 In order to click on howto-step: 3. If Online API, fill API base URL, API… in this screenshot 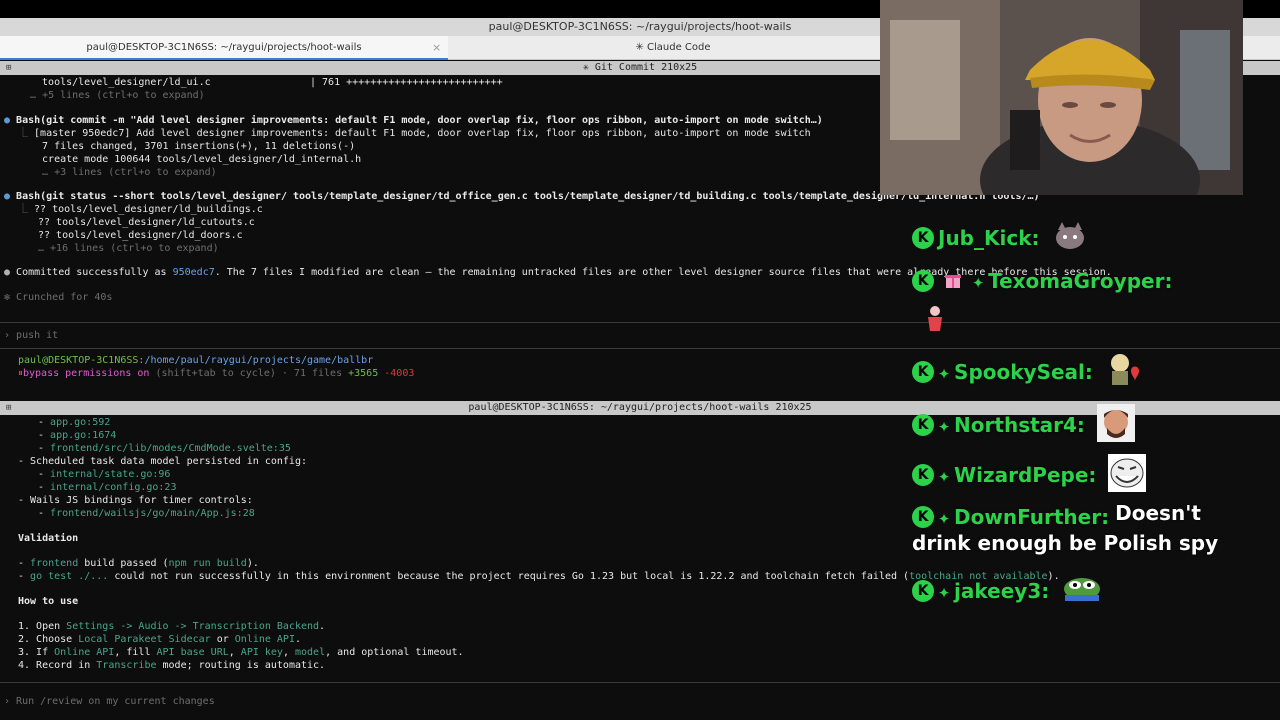, I will do `click(241, 652)`.